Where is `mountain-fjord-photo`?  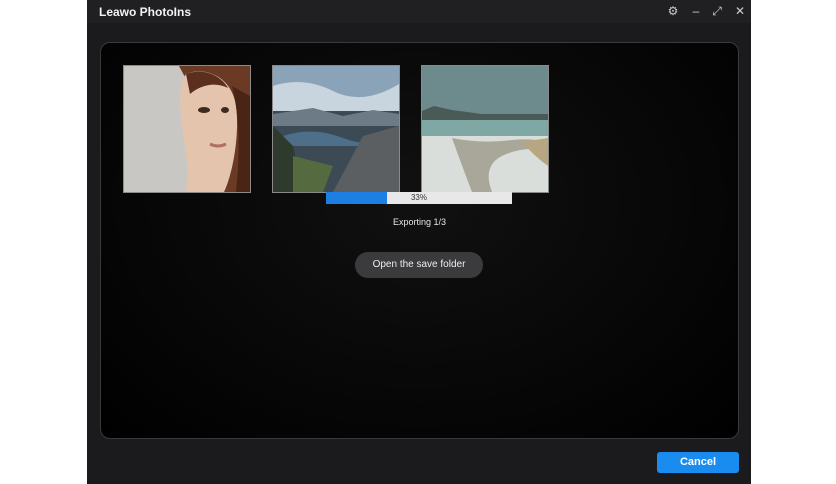
mountain-fjord-photo is located at coordinates (336, 129).